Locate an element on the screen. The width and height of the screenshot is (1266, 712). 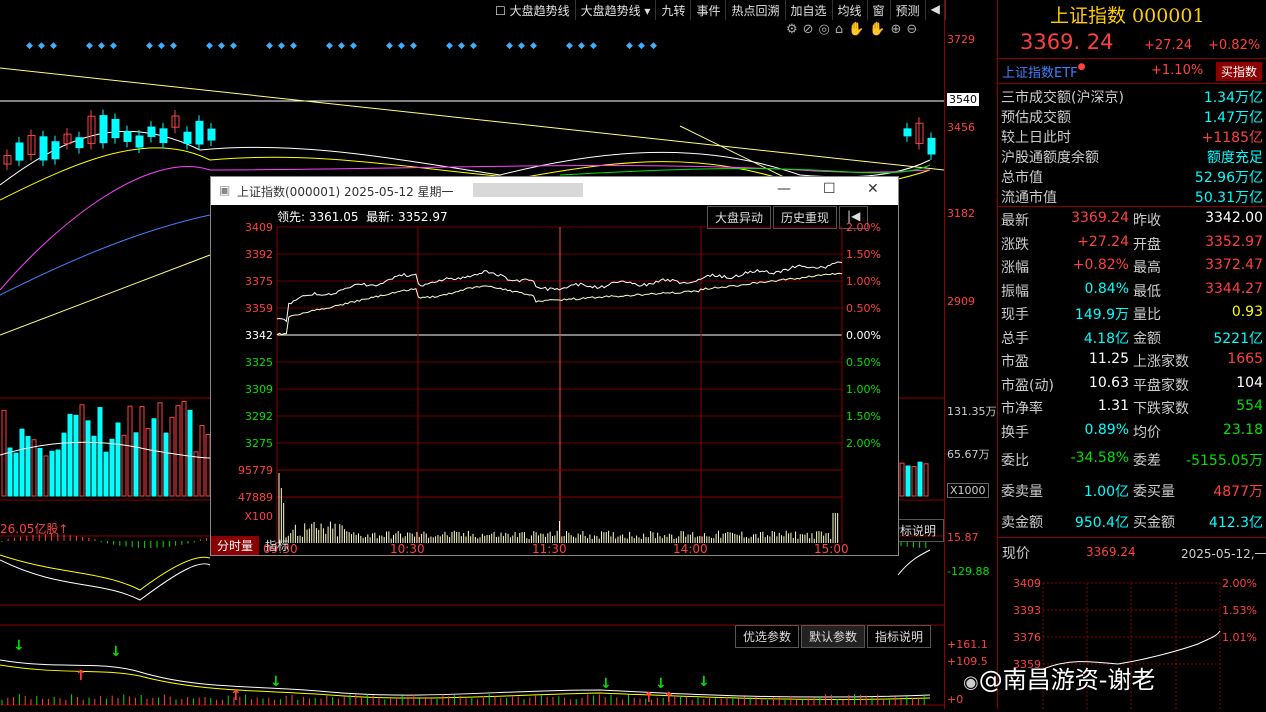
y-tick-right: 1.00% is located at coordinates (863, 281).